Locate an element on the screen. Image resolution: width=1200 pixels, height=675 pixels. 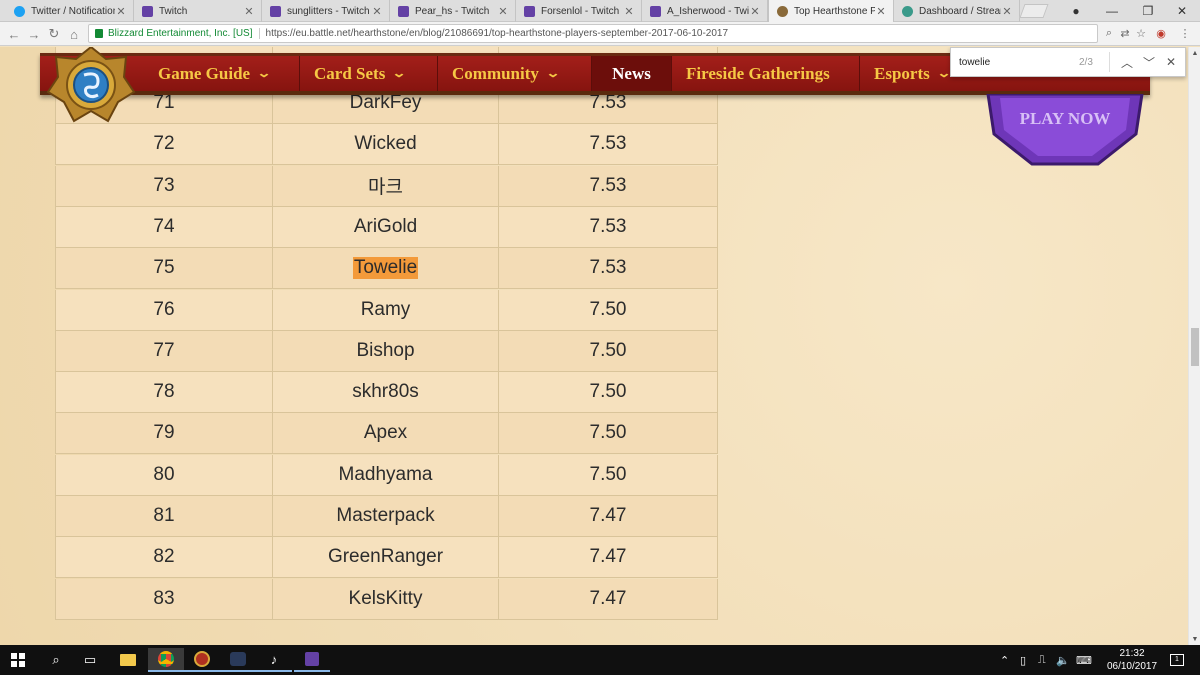
player-cell: 마크 is located at coordinates (386, 185).